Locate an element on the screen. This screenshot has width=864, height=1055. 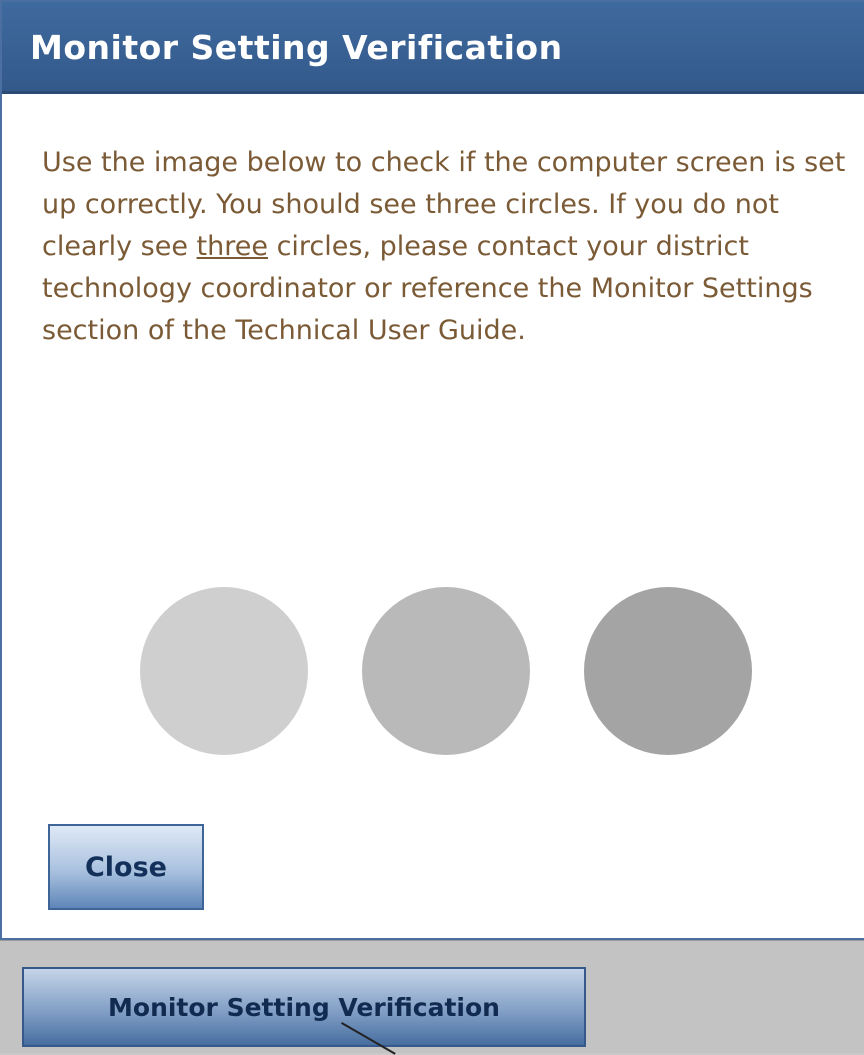
circle-medium is located at coordinates (446, 671).